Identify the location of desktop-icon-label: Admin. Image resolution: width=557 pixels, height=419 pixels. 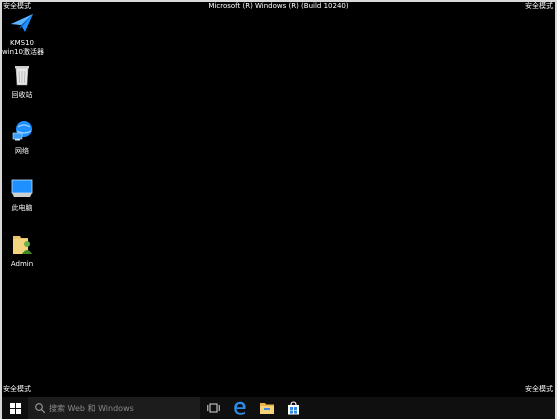
(22, 264).